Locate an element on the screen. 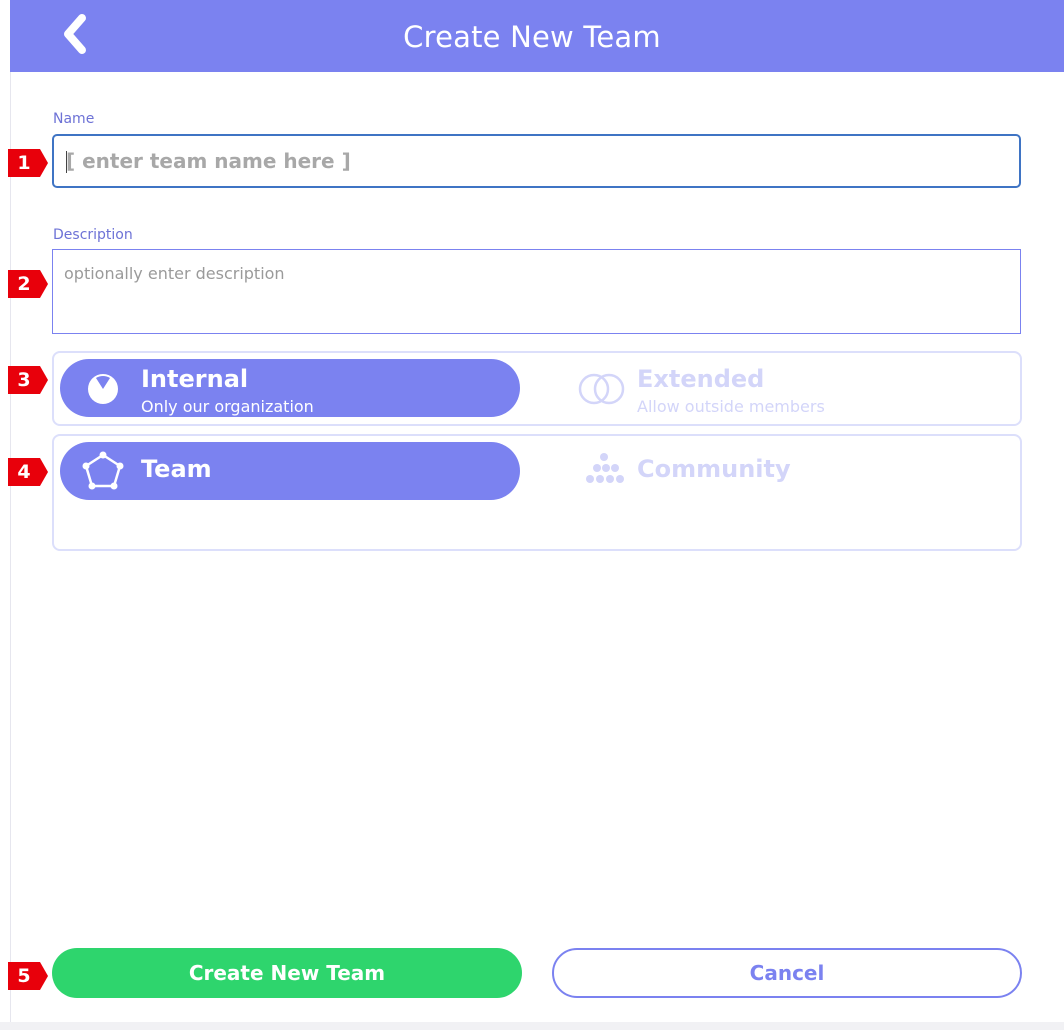 Image resolution: width=1064 pixels, height=1030 pixels. team-name-placeholder: [ enter team name here ] is located at coordinates (208, 161).